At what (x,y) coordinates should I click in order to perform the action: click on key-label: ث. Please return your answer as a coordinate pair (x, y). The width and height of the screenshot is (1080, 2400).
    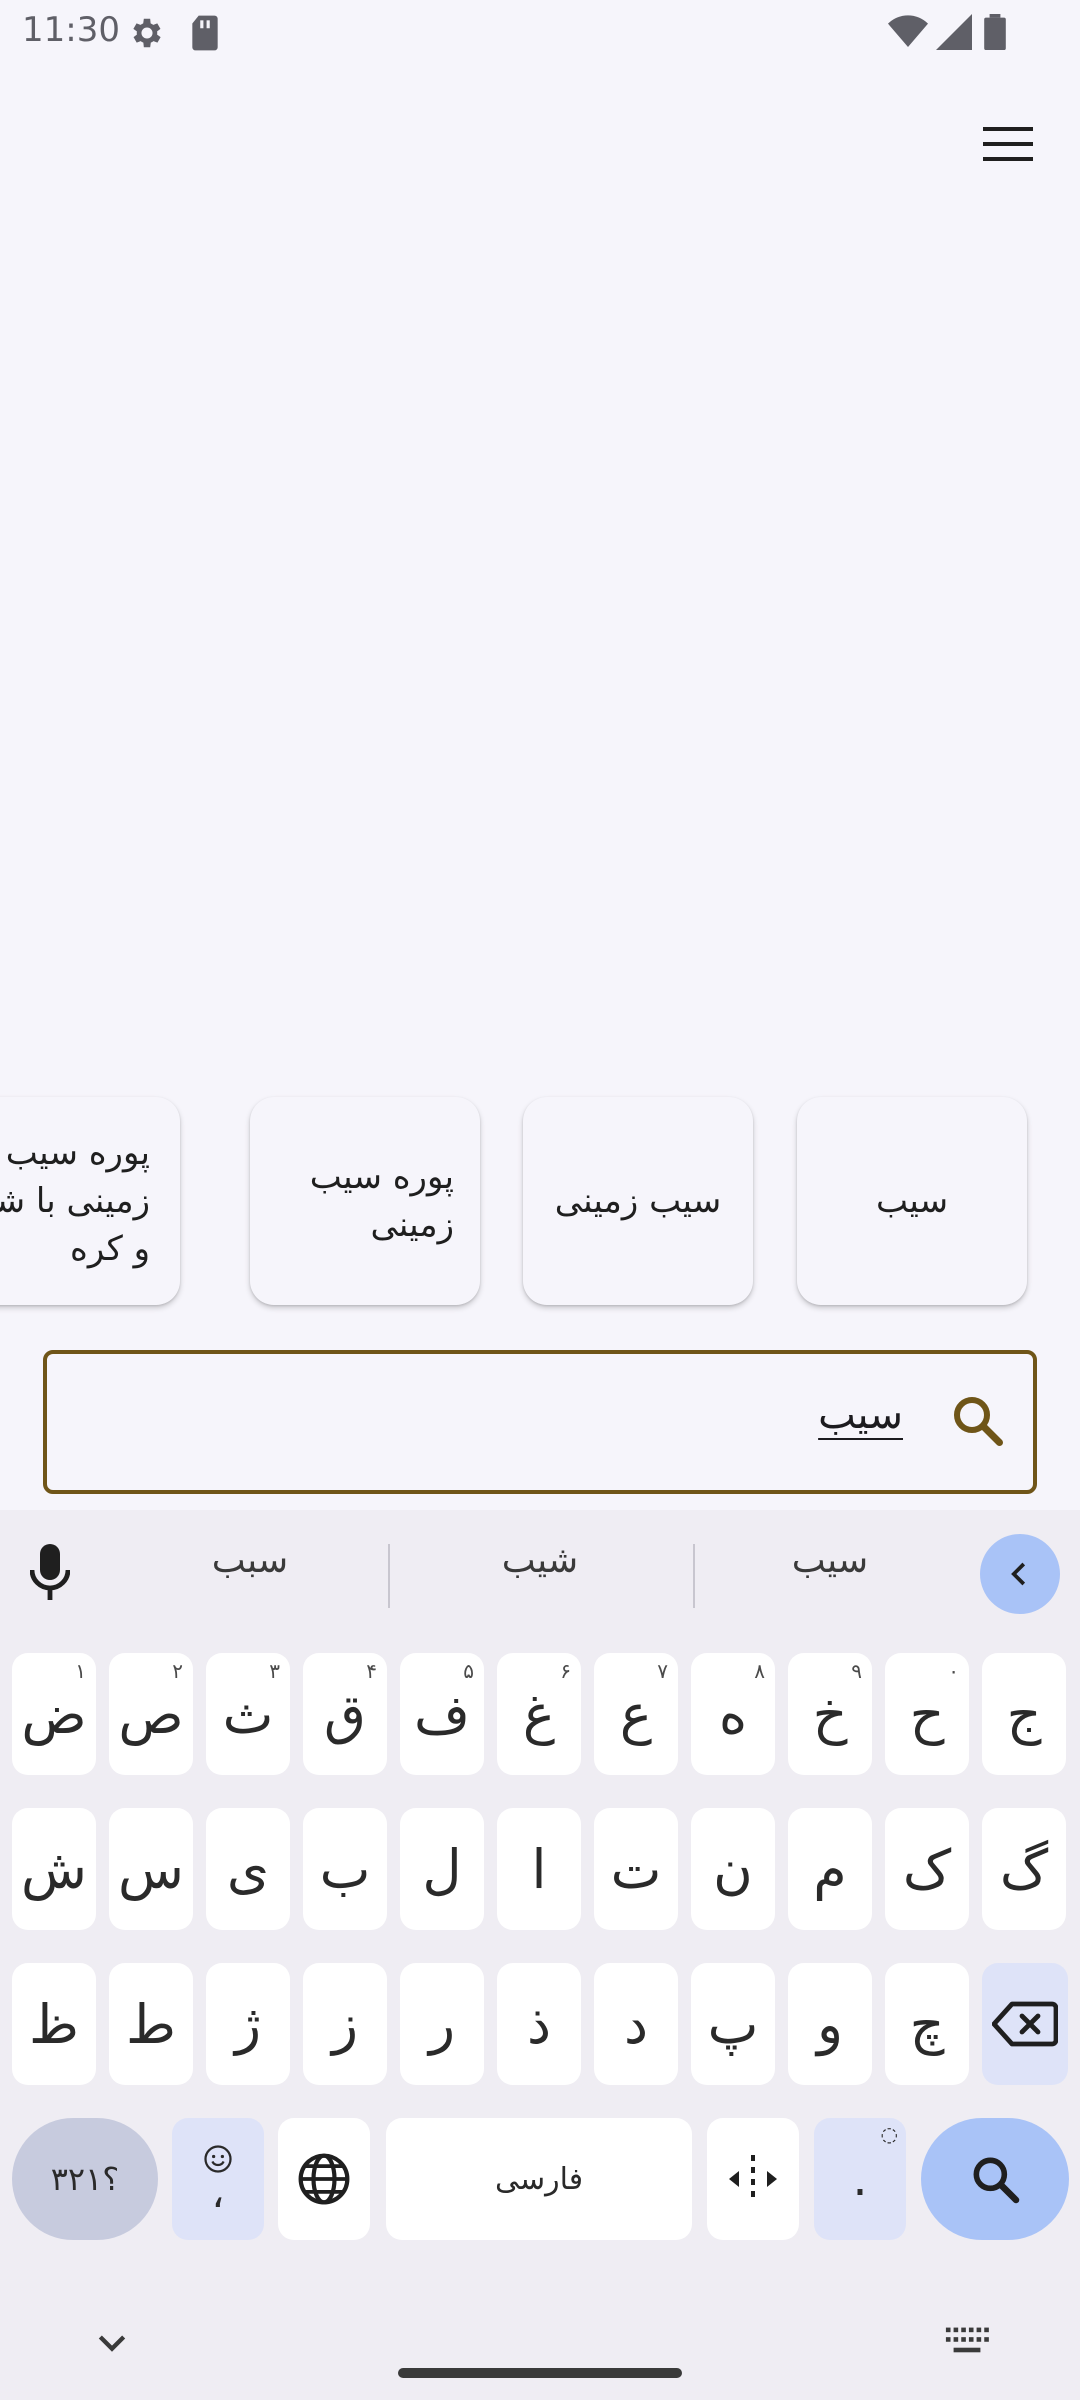
    Looking at the image, I should click on (248, 1714).